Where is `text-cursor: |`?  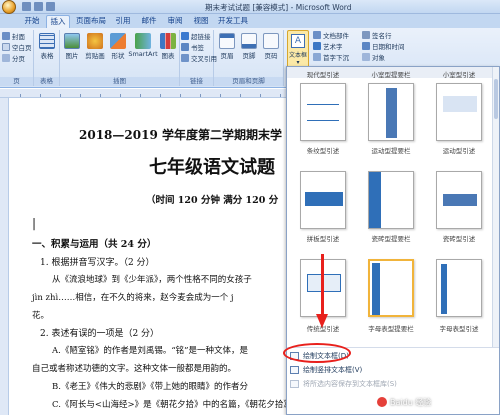 text-cursor: | is located at coordinates (34, 223).